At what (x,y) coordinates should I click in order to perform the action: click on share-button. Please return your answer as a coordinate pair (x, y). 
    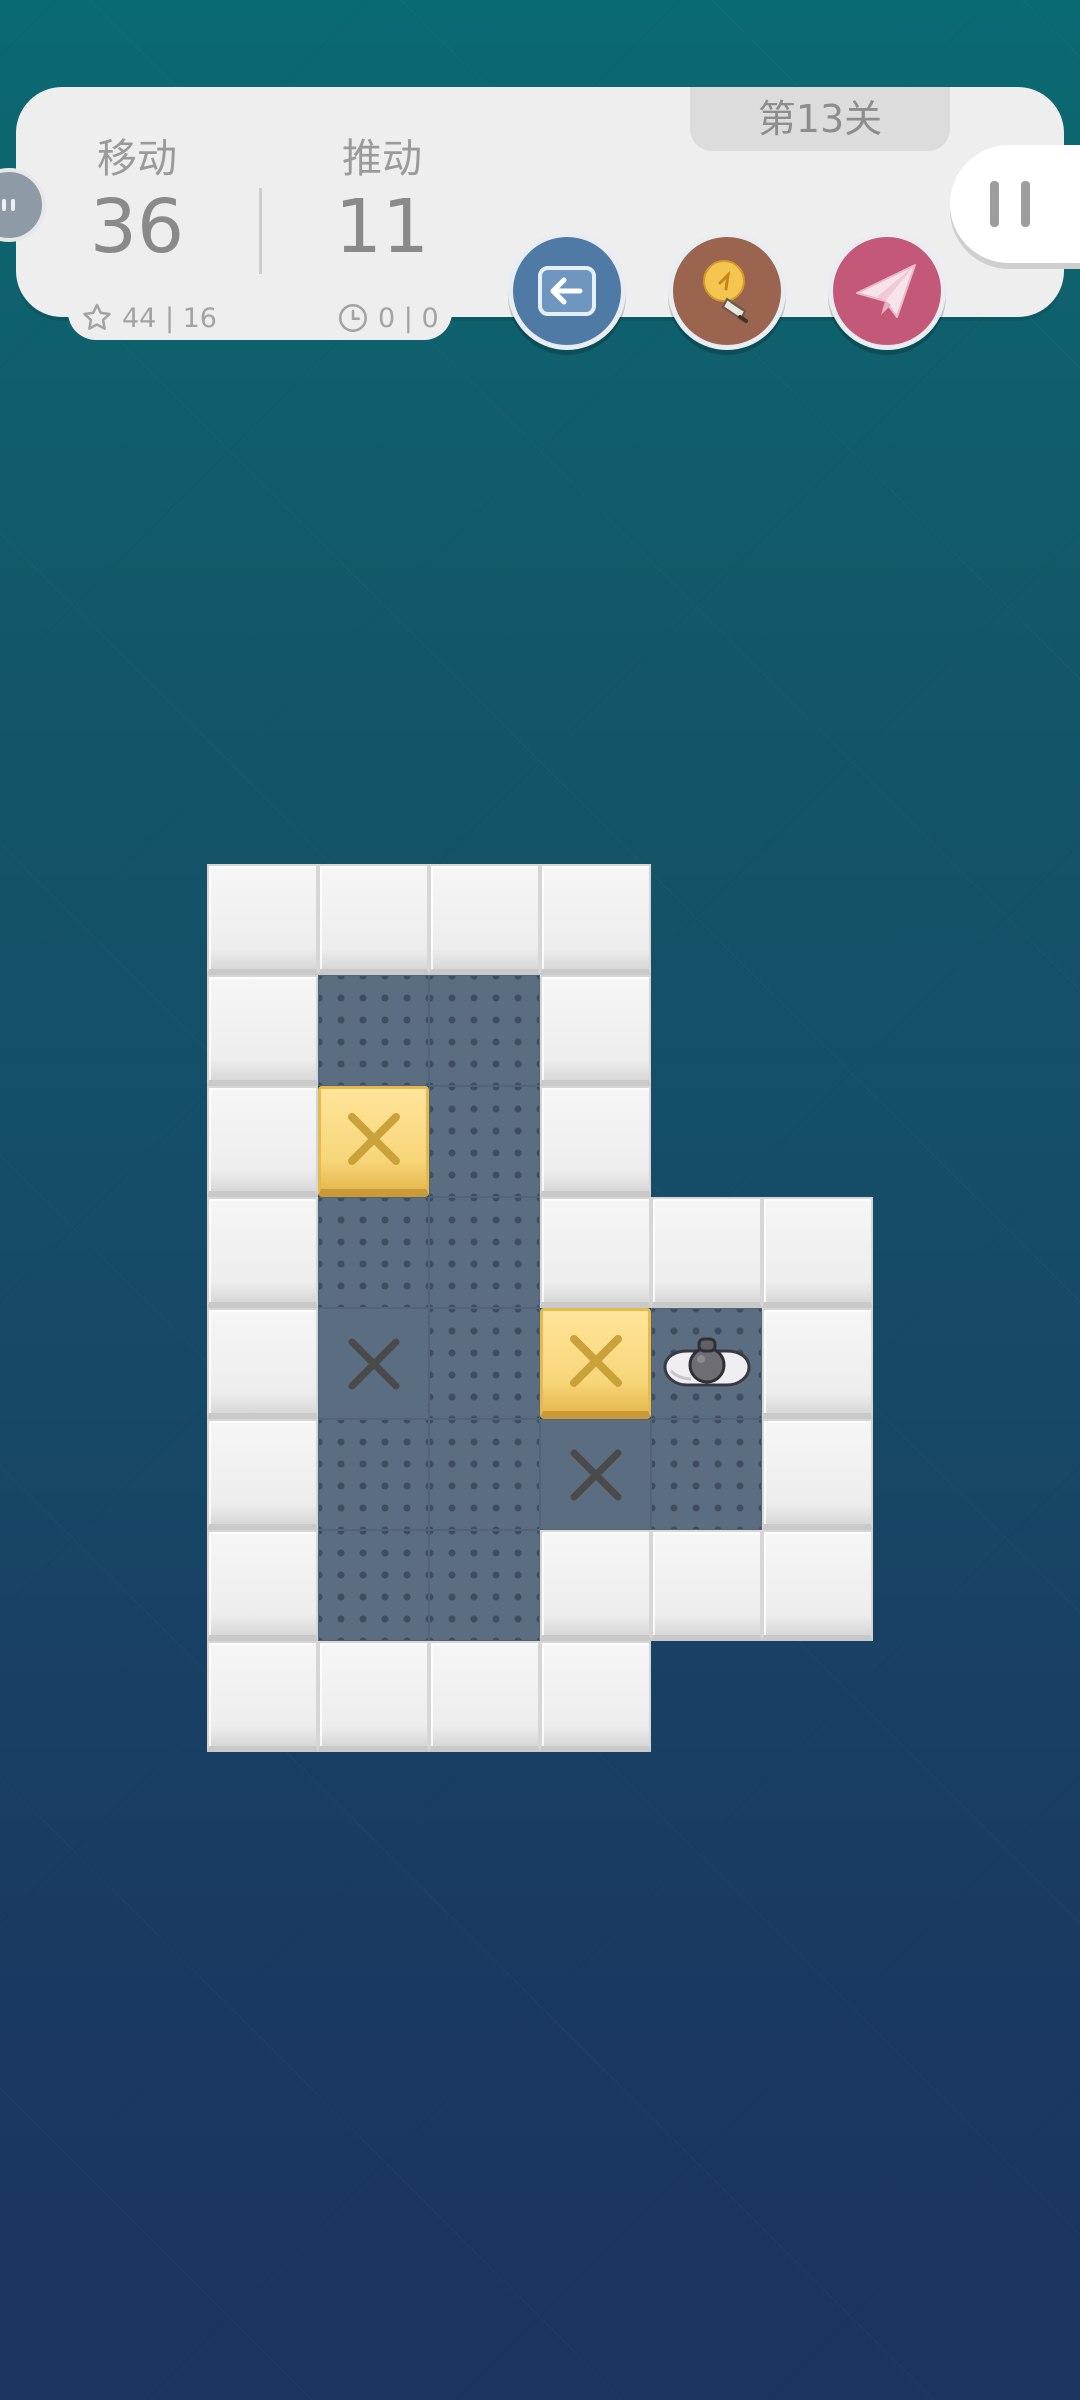
    Looking at the image, I should click on (887, 291).